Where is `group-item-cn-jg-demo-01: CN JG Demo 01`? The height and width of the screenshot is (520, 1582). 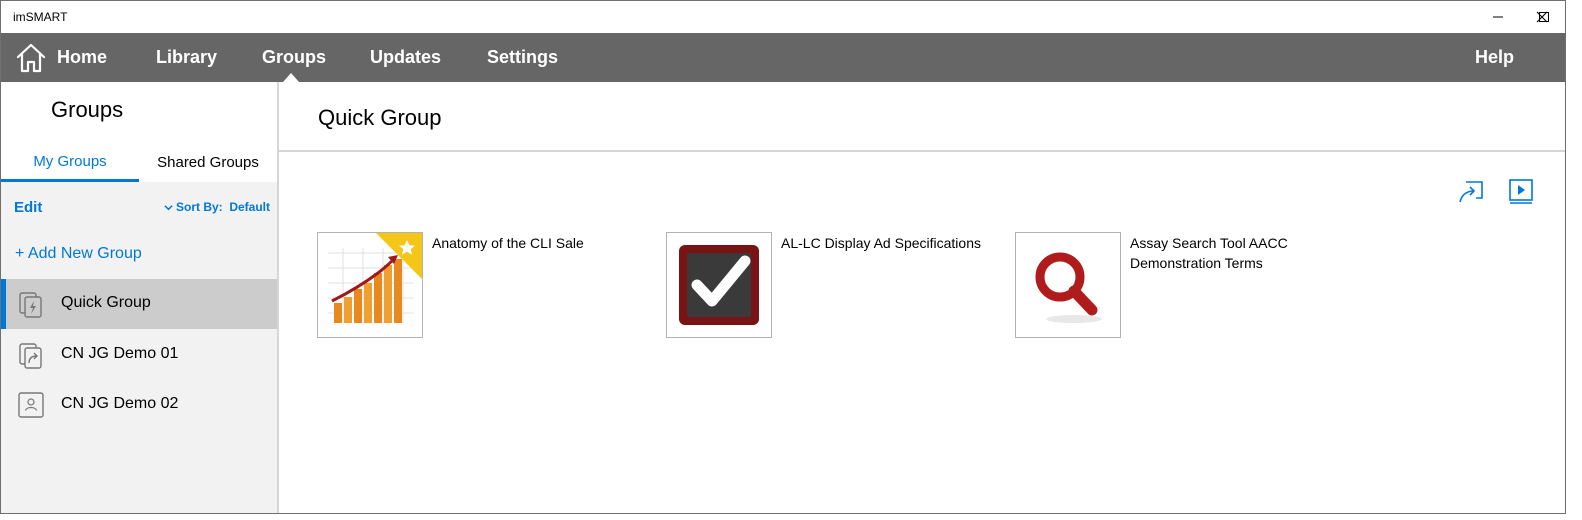 group-item-cn-jg-demo-01: CN JG Demo 01 is located at coordinates (139, 355).